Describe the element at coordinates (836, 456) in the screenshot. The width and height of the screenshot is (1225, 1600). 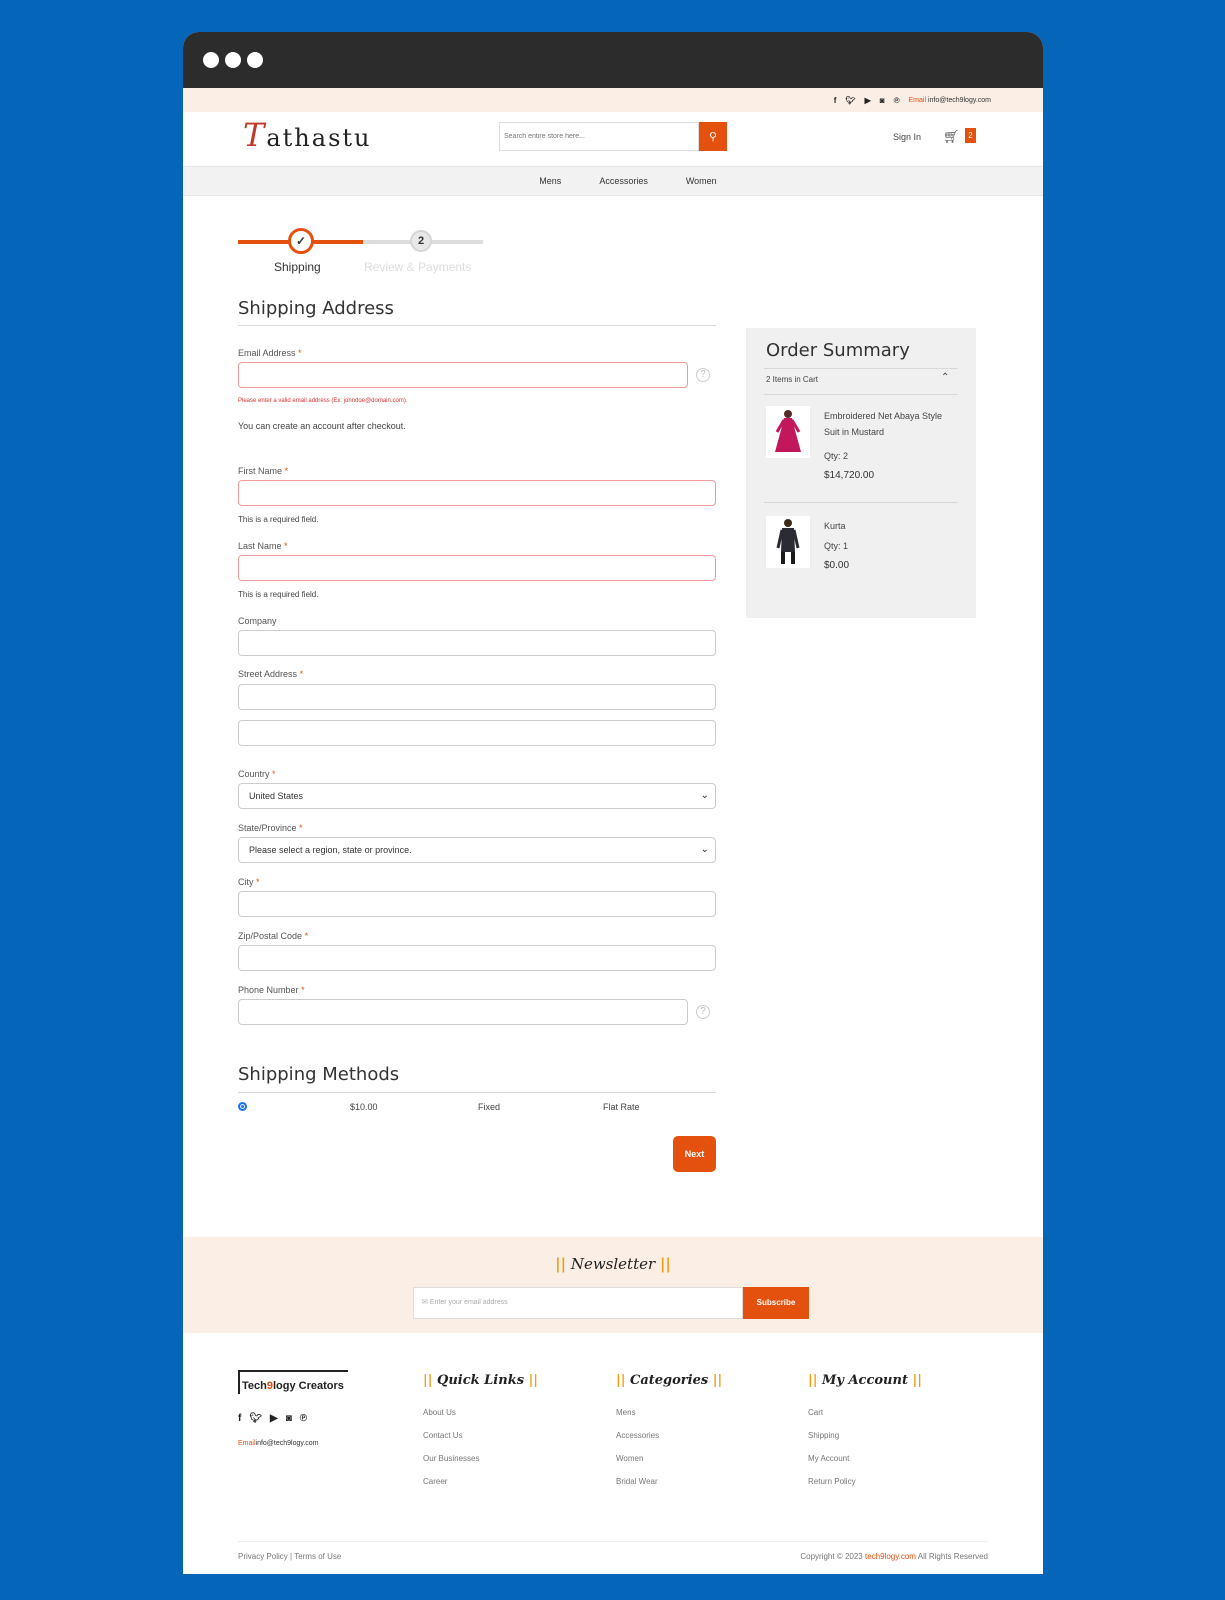
I see `product-qty: Qty: 2` at that location.